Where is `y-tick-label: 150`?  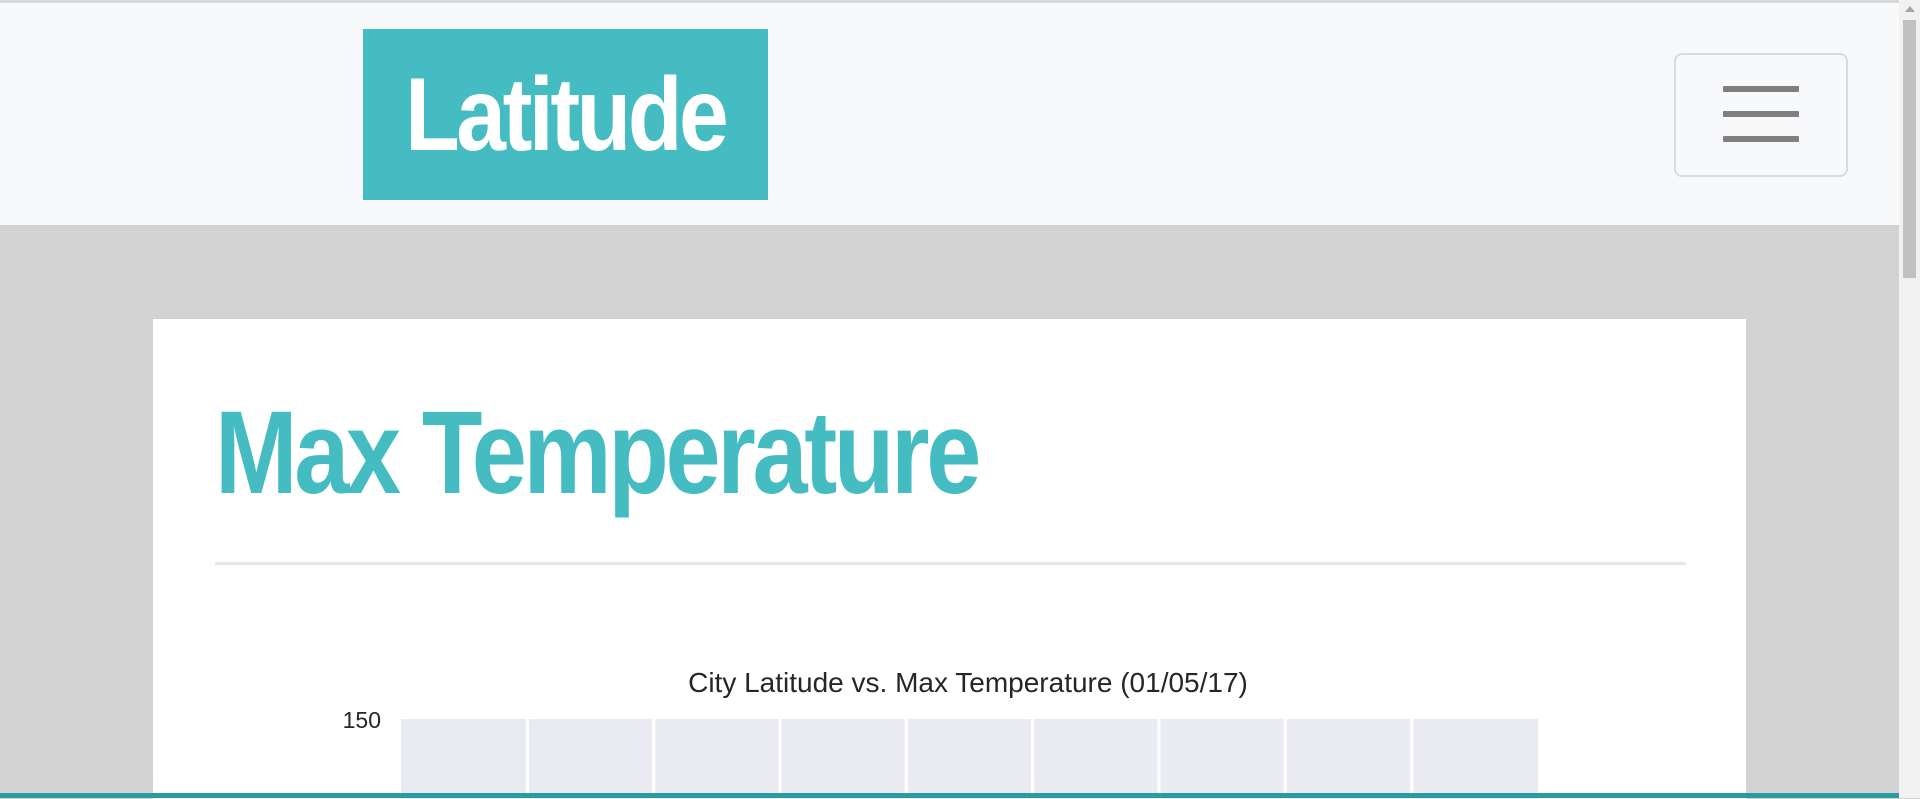
y-tick-label: 150 is located at coordinates (362, 720).